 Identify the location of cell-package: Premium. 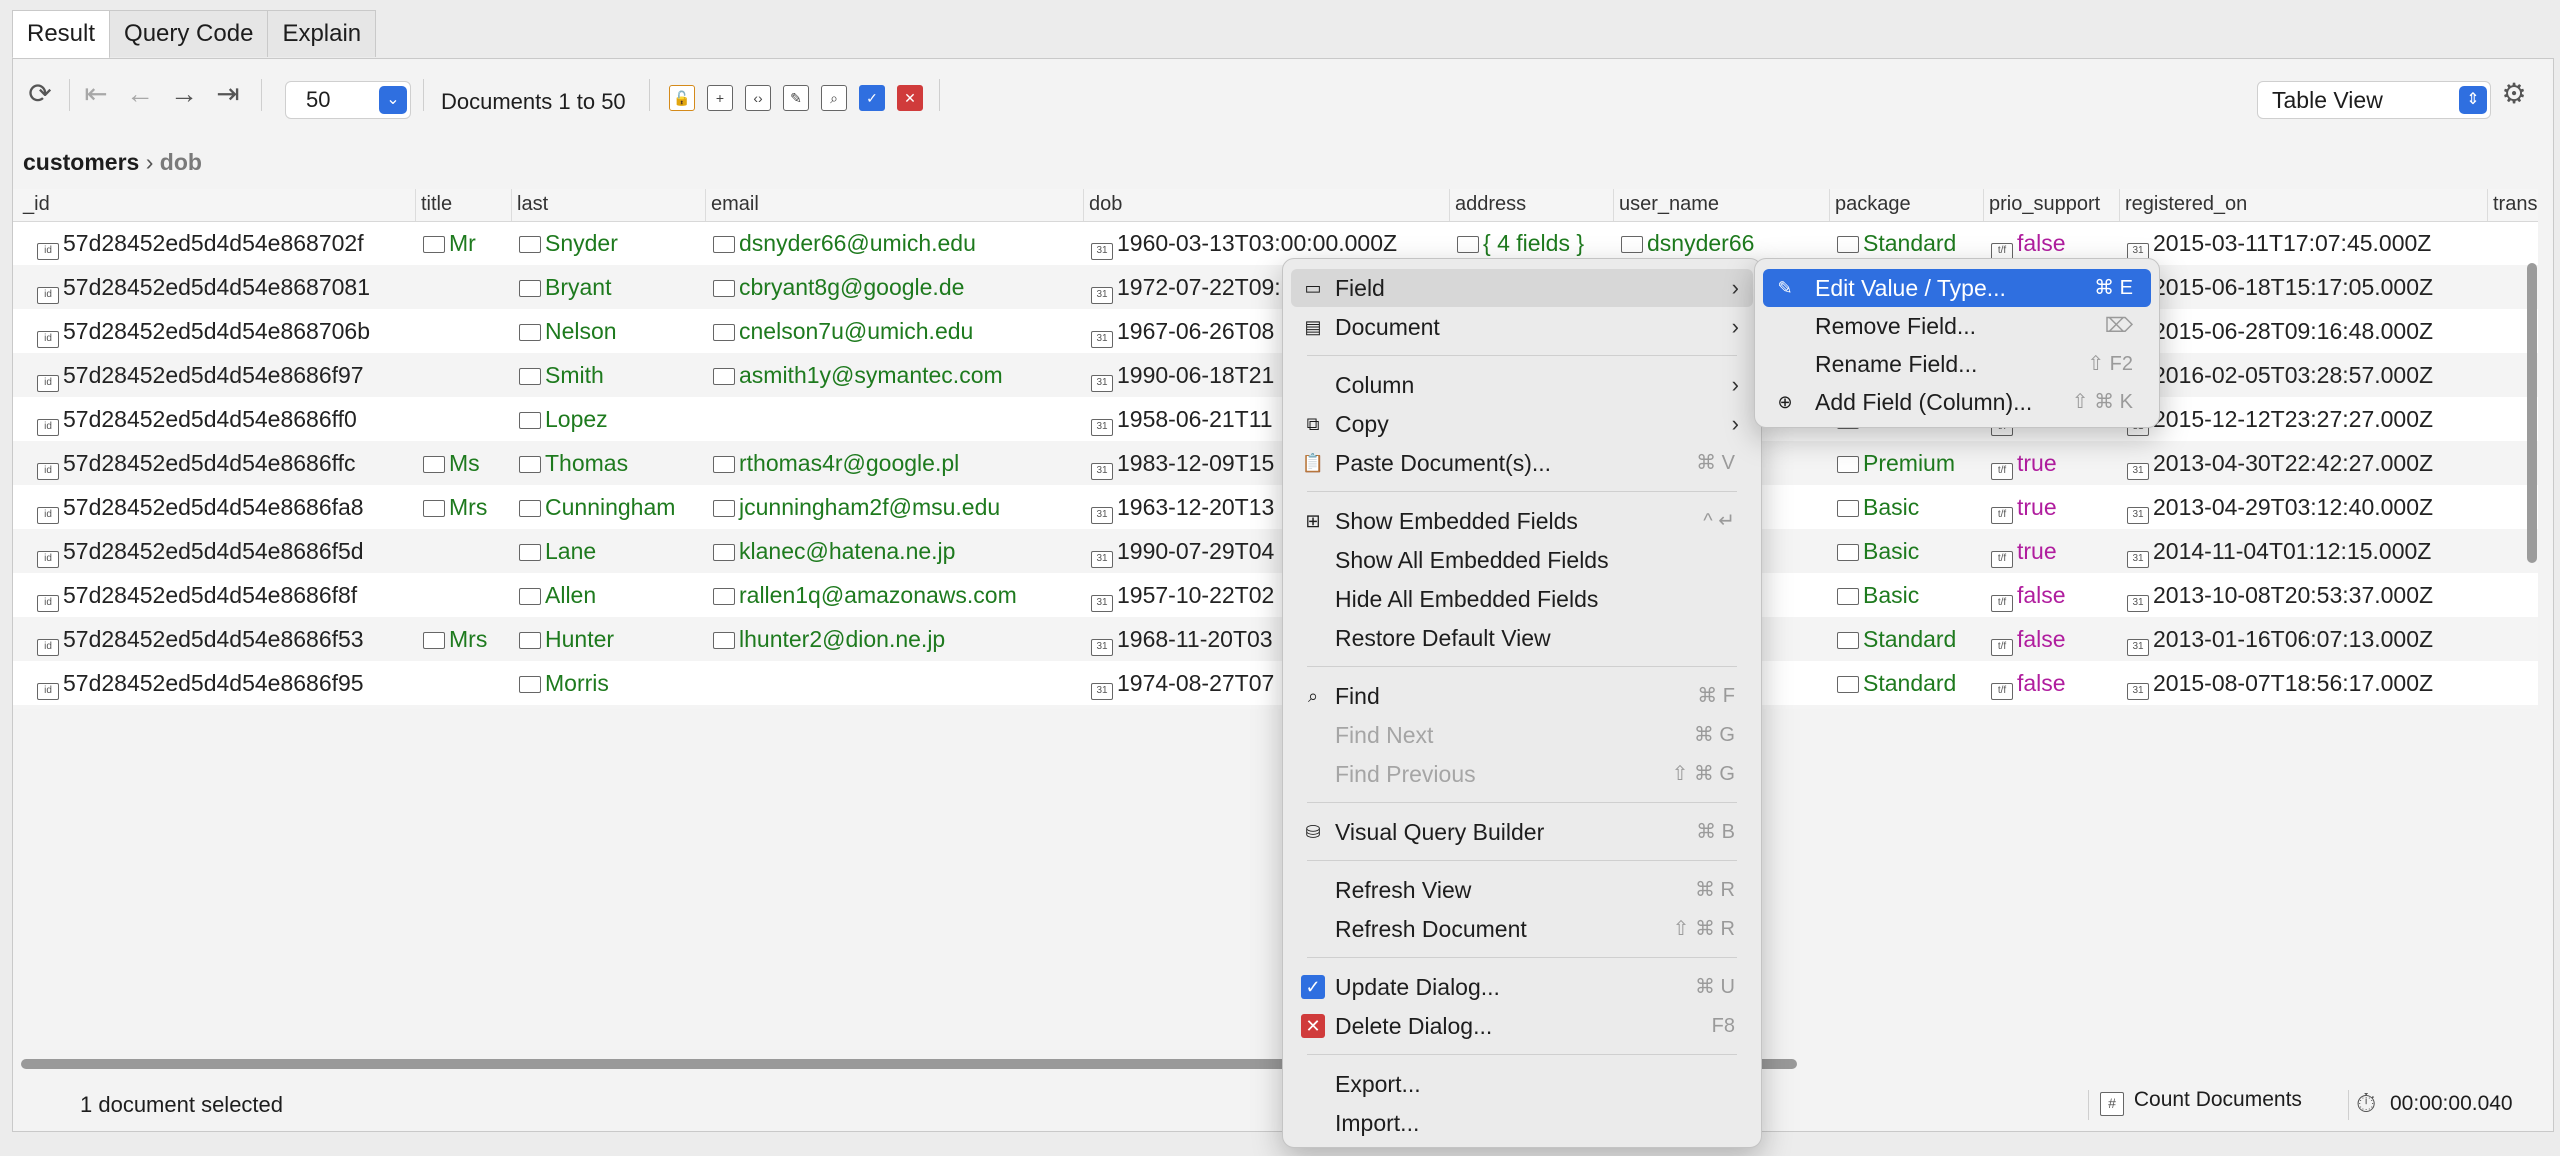
(1911, 463).